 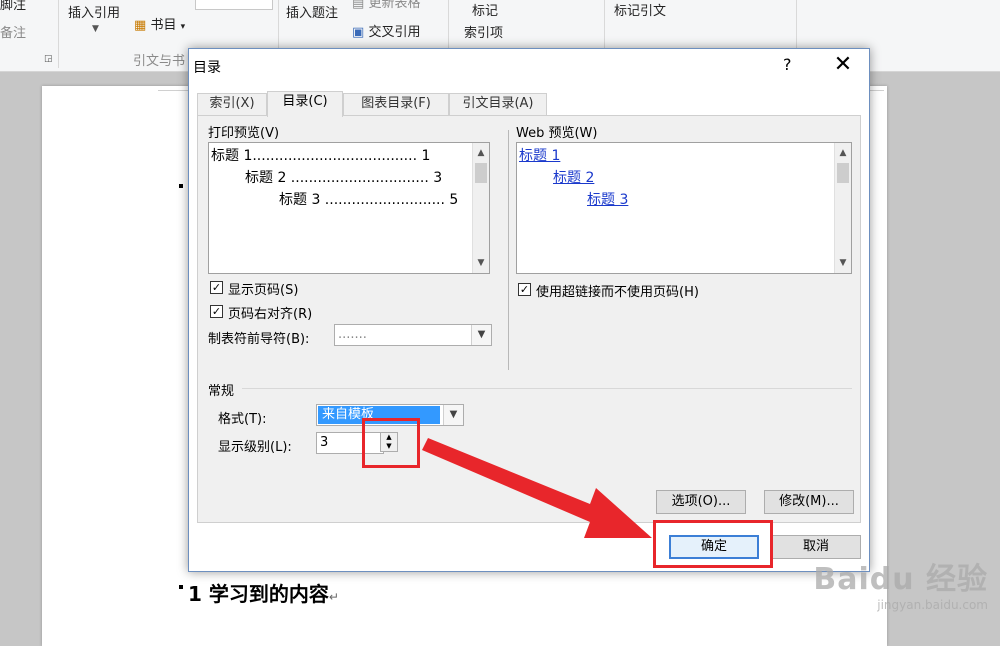 I want to click on watermark-logo: Baidu 经验, so click(x=900, y=579).